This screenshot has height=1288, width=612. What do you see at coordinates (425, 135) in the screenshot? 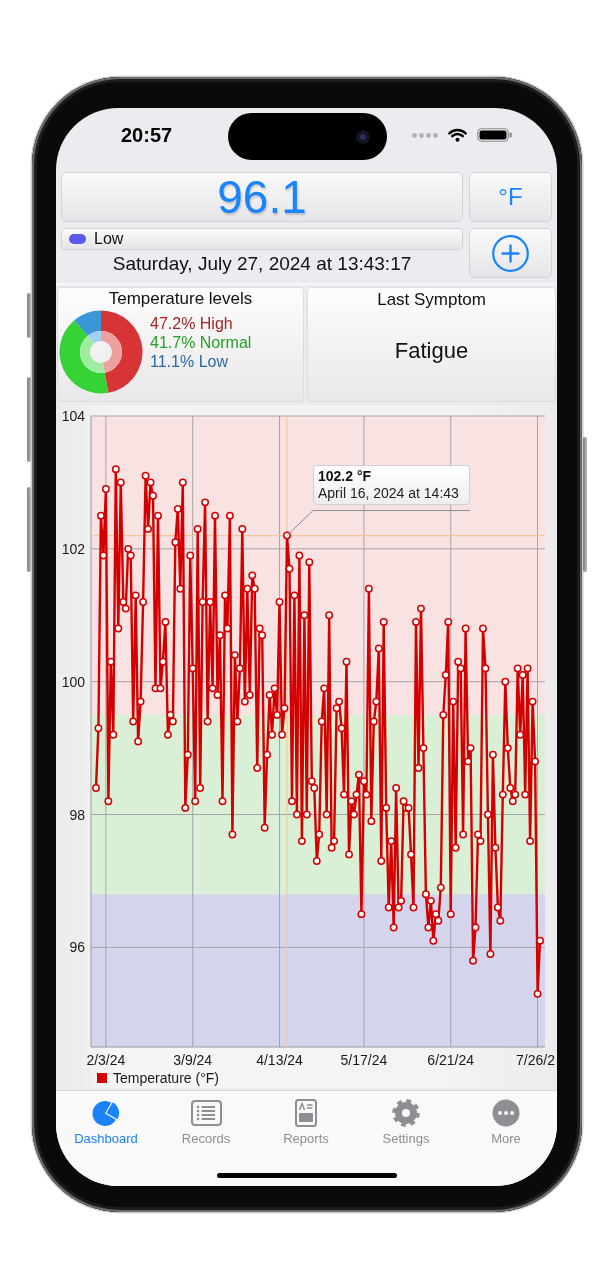
I see `signal-icon` at bounding box center [425, 135].